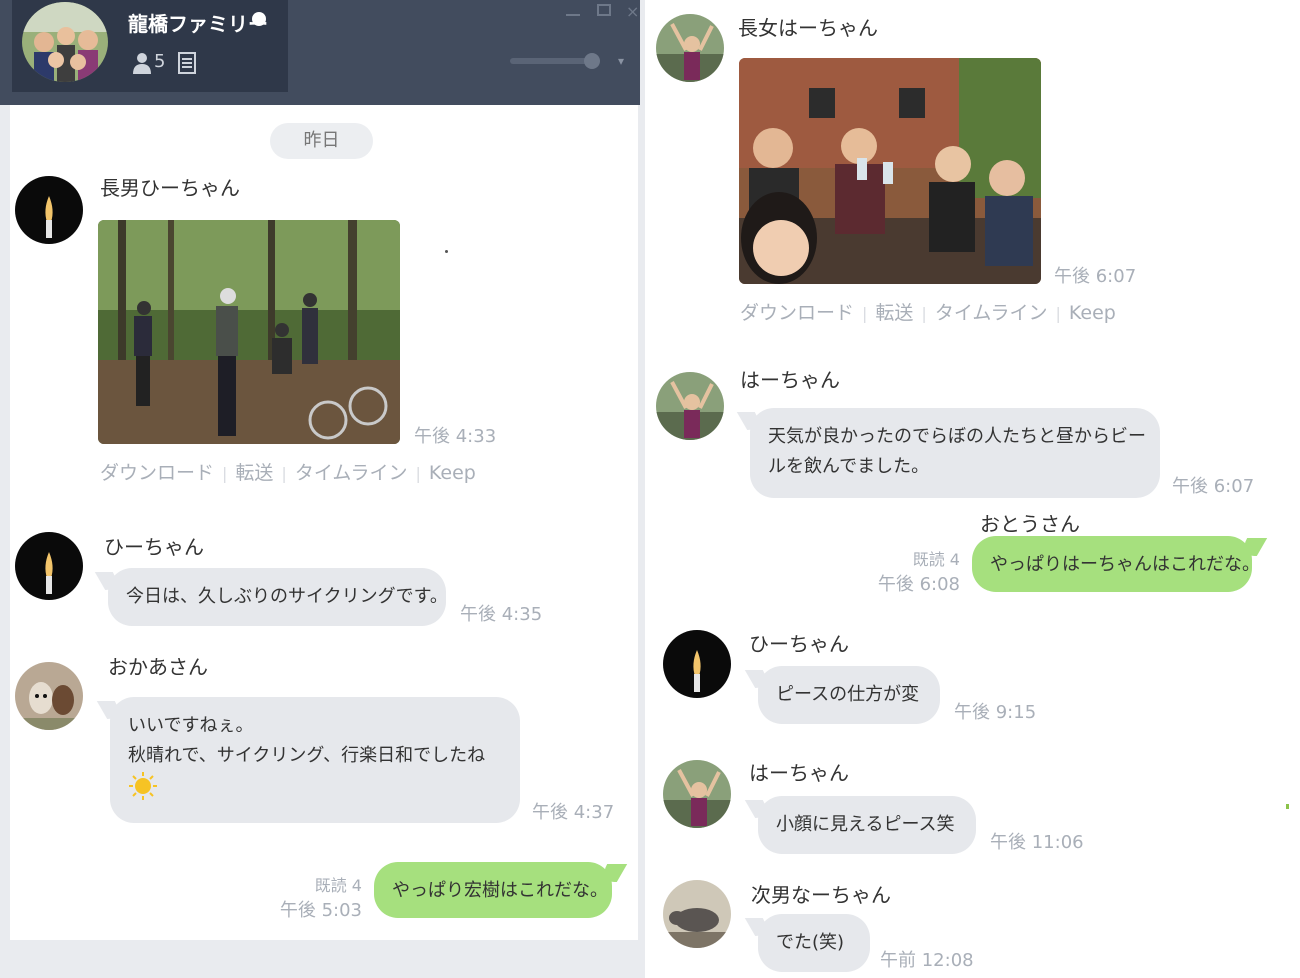 Image resolution: width=1300 pixels, height=978 pixels. What do you see at coordinates (632, 11) in the screenshot?
I see `close-icon: ×` at bounding box center [632, 11].